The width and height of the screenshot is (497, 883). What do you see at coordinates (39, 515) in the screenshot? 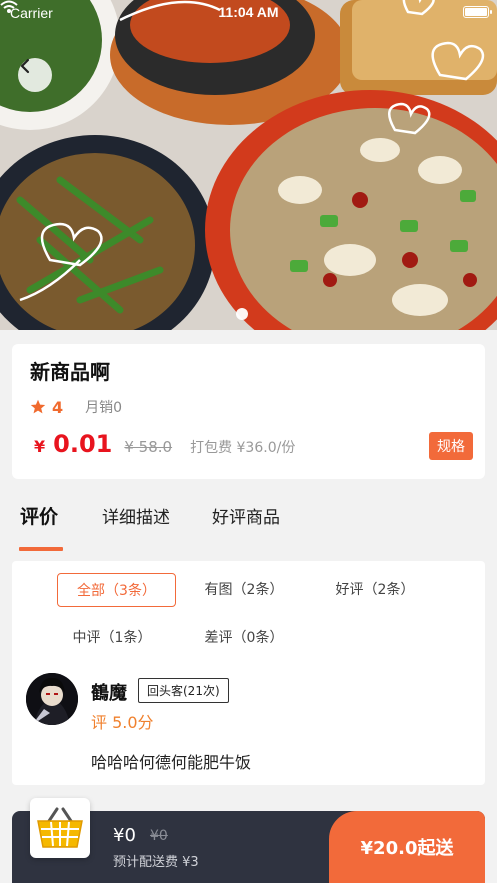
I see `tab-reviews: 评价` at bounding box center [39, 515].